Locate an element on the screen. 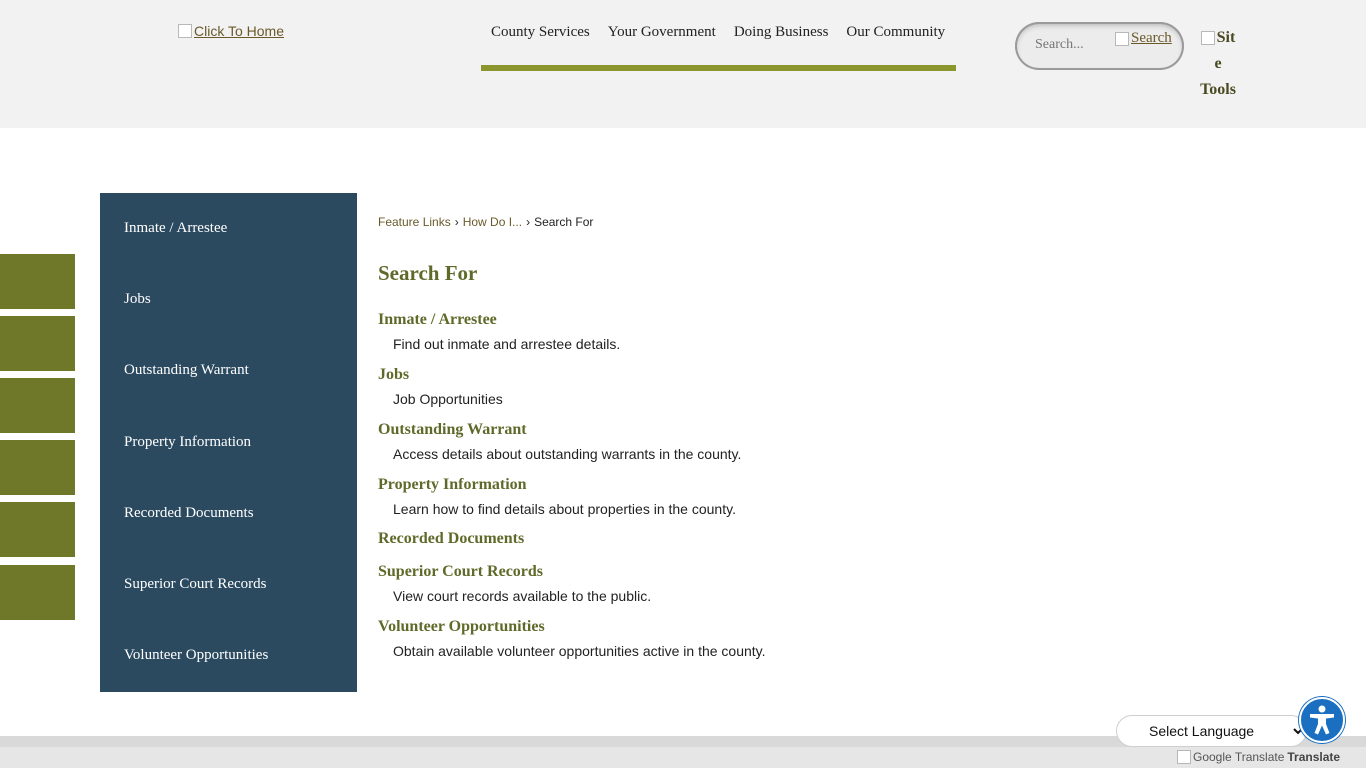 Image resolution: width=1366 pixels, height=768 pixels. accessibility-person-icon is located at coordinates (1322, 720).